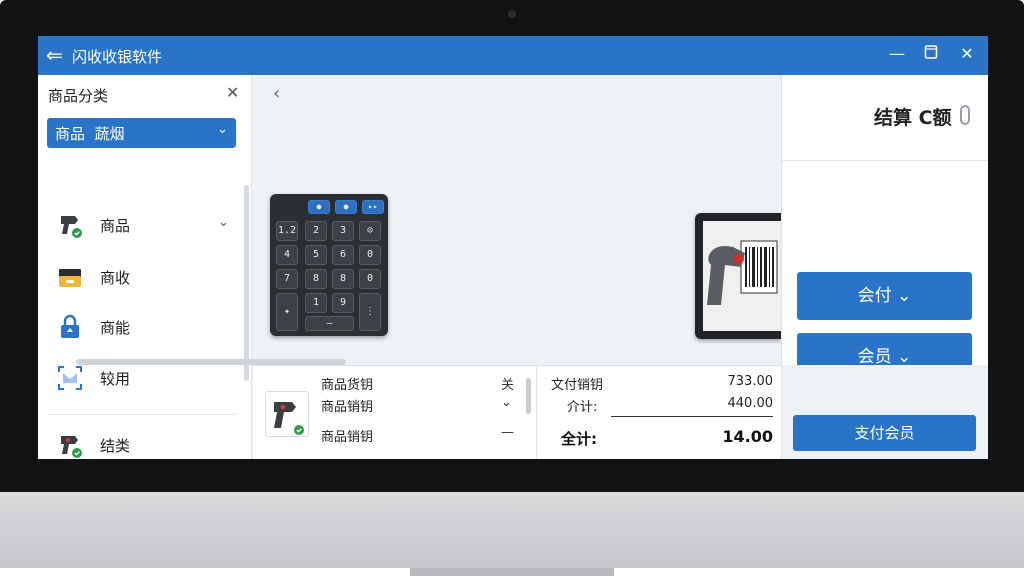 This screenshot has height=576, width=1024. I want to click on keypad-key: 1, so click(316, 303).